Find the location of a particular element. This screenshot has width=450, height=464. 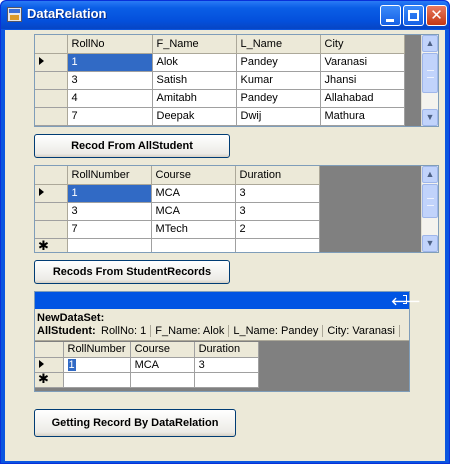

maximize-icon is located at coordinates (413, 15).